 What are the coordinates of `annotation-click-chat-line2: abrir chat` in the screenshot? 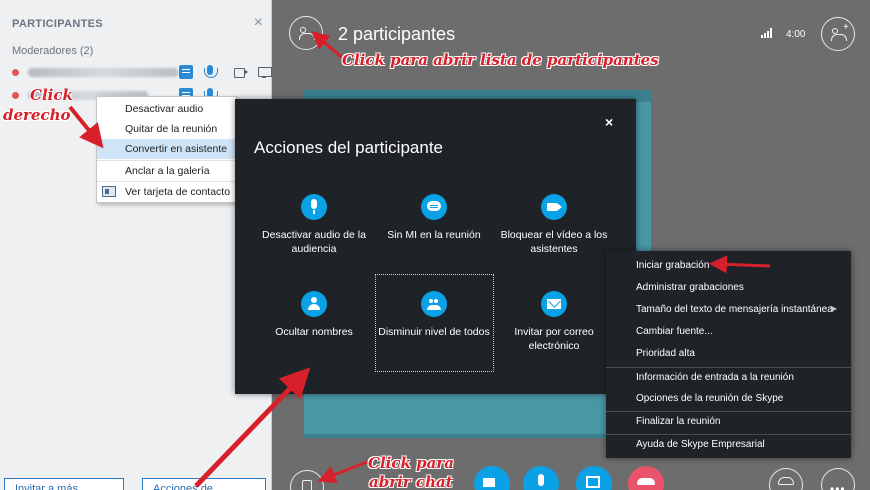 It's located at (411, 481).